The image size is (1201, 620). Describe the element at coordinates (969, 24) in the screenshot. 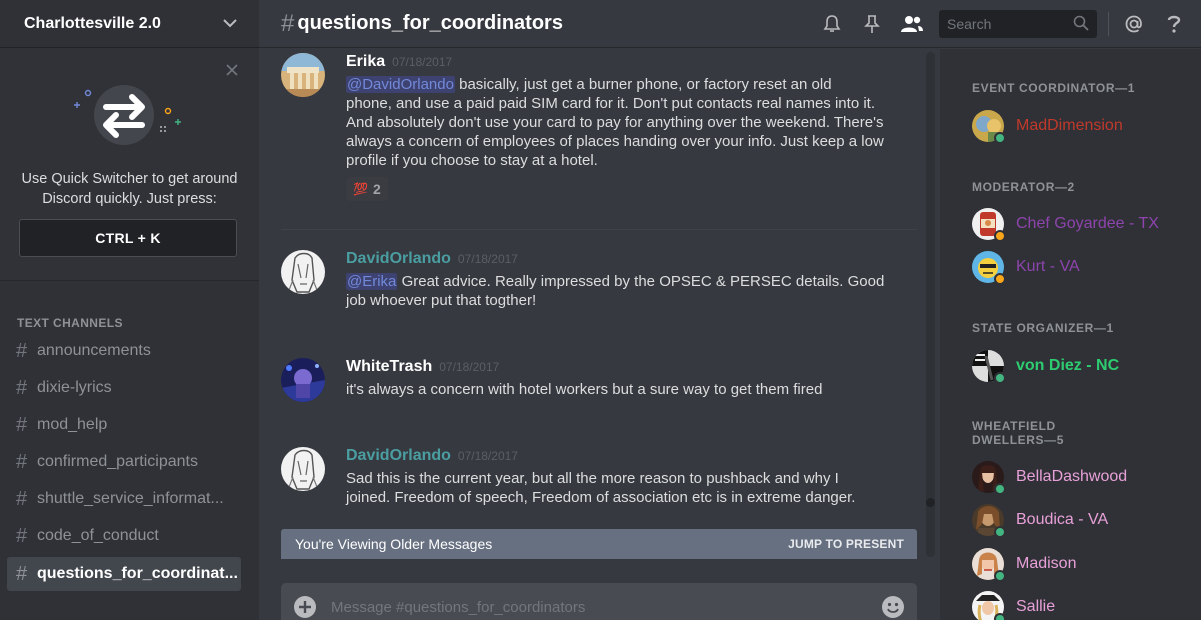

I see `search-placeholder: Search` at that location.